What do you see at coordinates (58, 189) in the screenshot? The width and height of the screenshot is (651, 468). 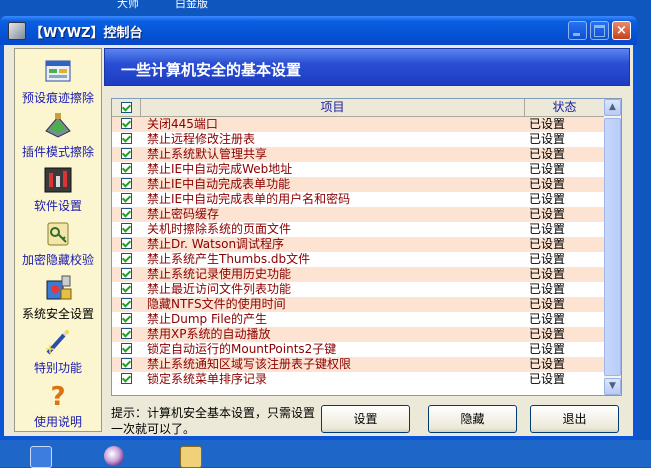 I see `sidebar-item-software-settings: 软件设置` at bounding box center [58, 189].